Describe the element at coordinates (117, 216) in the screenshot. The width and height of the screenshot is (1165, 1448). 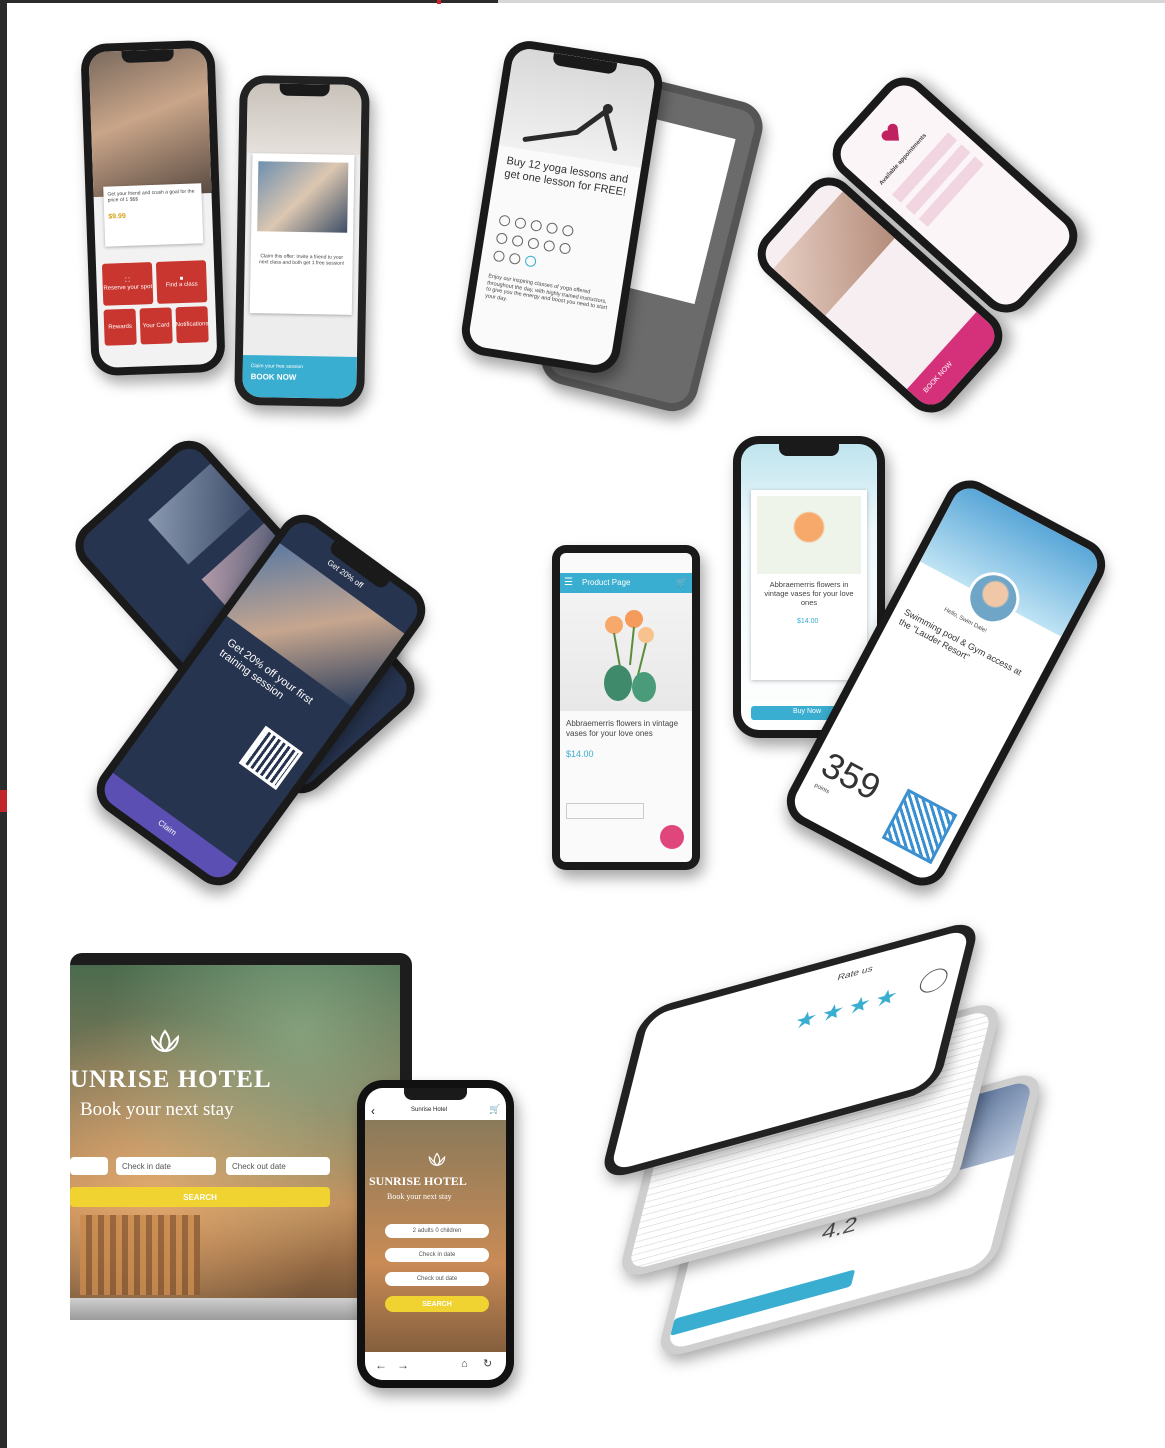
I see `promo-price: $9.99` at that location.